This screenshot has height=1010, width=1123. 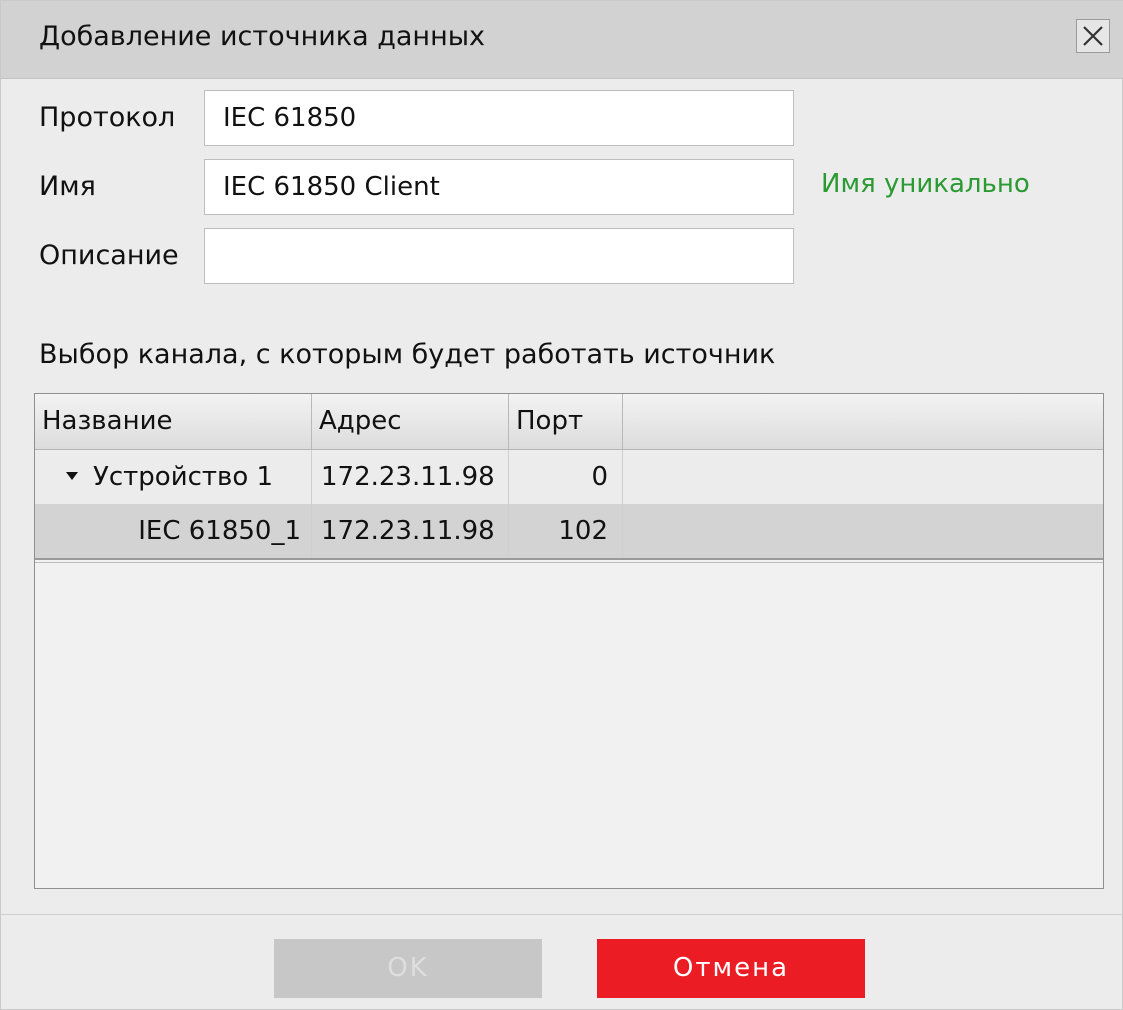 What do you see at coordinates (67, 186) in the screenshot?
I see `name-label: Имя` at bounding box center [67, 186].